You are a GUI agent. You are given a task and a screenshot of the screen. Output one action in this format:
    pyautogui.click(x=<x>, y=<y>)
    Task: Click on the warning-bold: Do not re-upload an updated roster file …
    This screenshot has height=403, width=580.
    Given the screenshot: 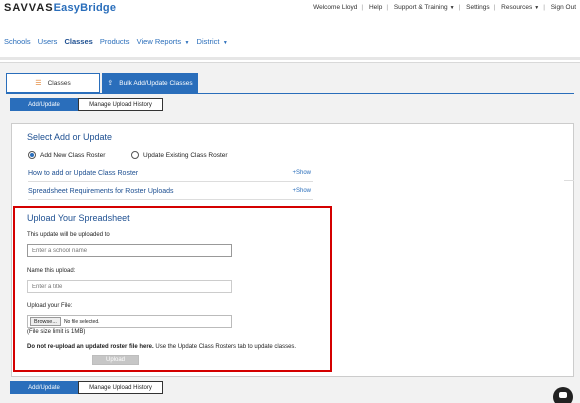 What is the action you would take?
    pyautogui.click(x=90, y=347)
    